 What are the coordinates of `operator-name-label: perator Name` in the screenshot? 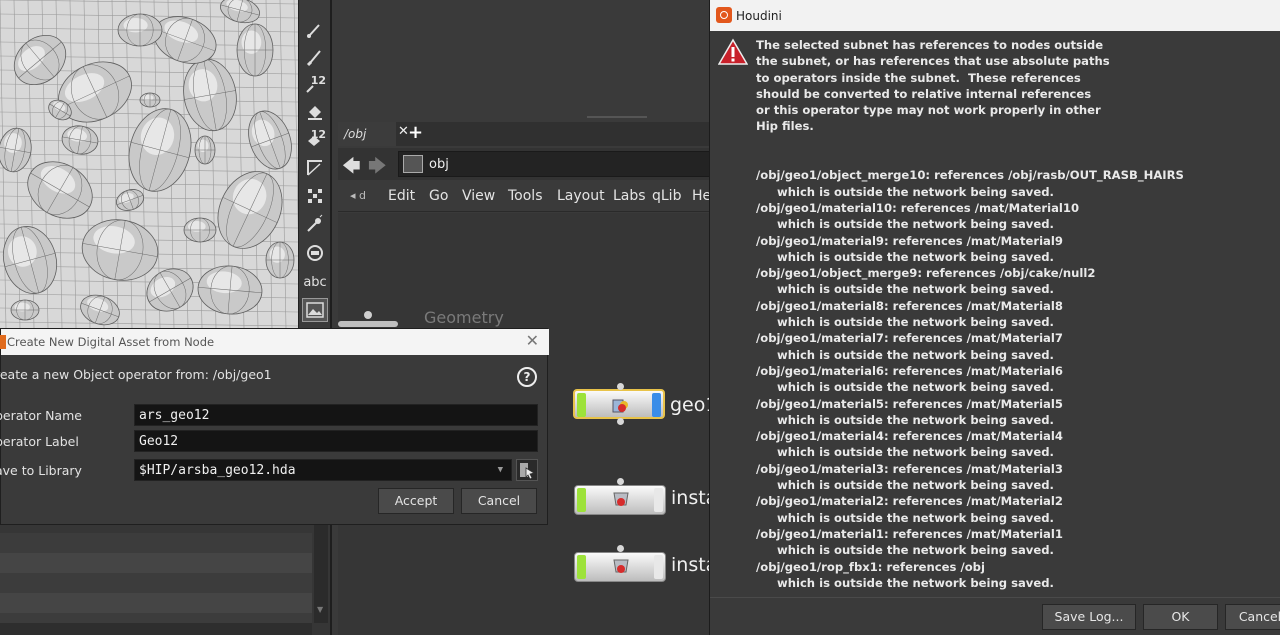 It's located at (41, 415).